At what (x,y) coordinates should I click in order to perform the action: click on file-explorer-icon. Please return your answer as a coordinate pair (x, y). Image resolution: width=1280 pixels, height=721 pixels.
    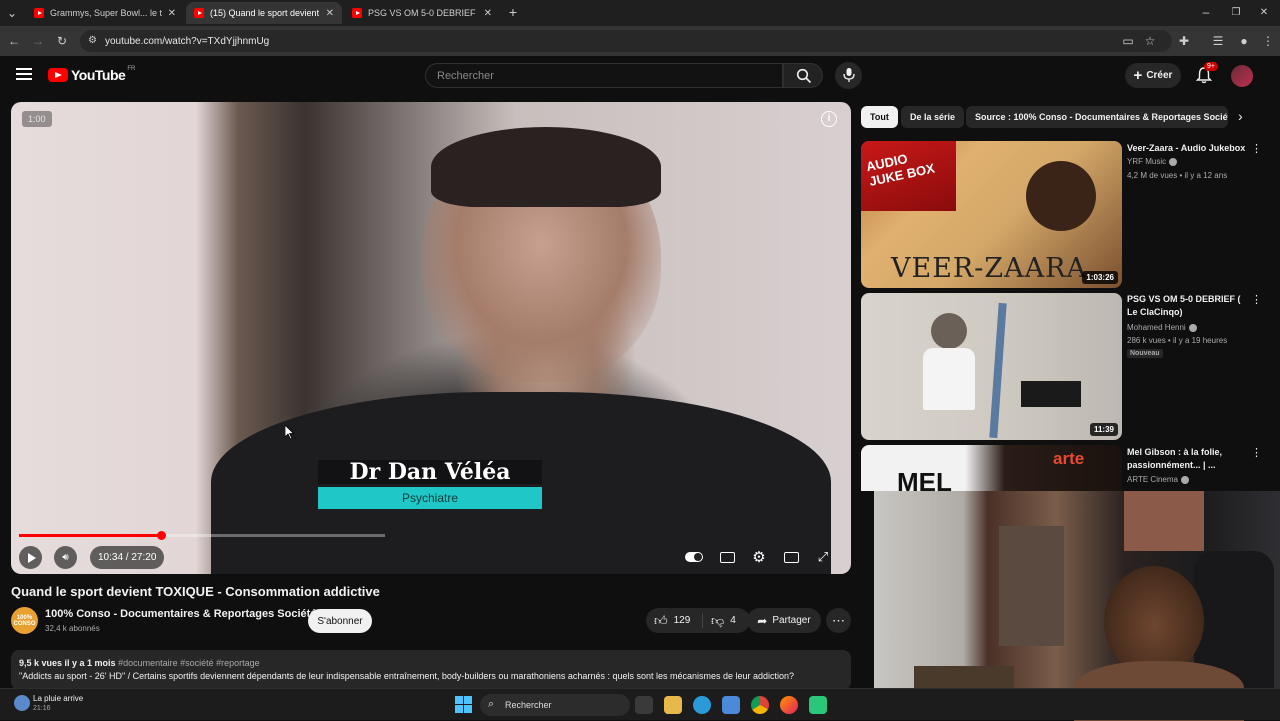
    Looking at the image, I should click on (673, 705).